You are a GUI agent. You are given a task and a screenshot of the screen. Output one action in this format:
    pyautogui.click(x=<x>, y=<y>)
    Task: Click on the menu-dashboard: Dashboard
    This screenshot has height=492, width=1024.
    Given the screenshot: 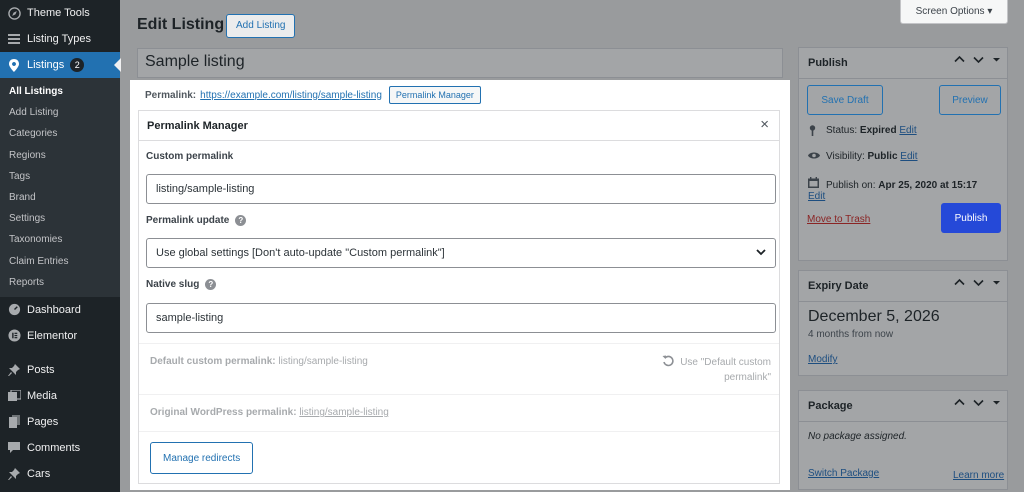 What is the action you would take?
    pyautogui.click(x=60, y=310)
    